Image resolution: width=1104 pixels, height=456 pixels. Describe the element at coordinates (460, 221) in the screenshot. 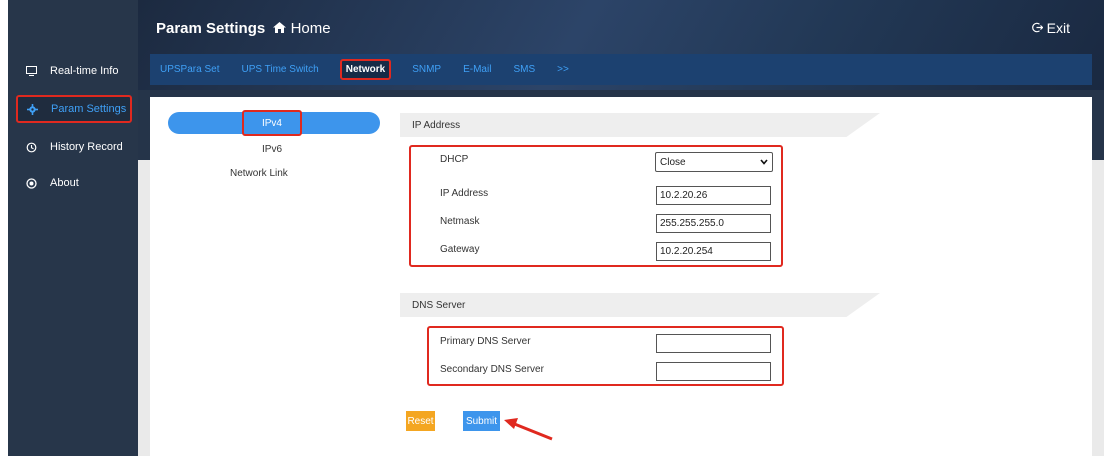

I see `netmask-label: Netmask` at that location.